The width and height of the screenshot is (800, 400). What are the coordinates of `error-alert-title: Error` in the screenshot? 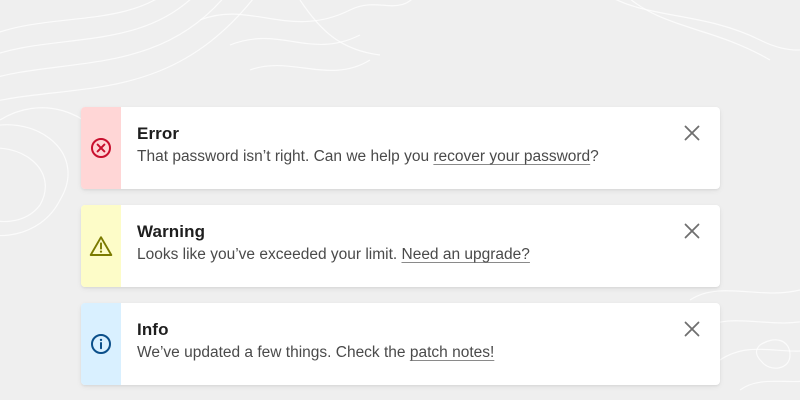 It's located at (158, 133).